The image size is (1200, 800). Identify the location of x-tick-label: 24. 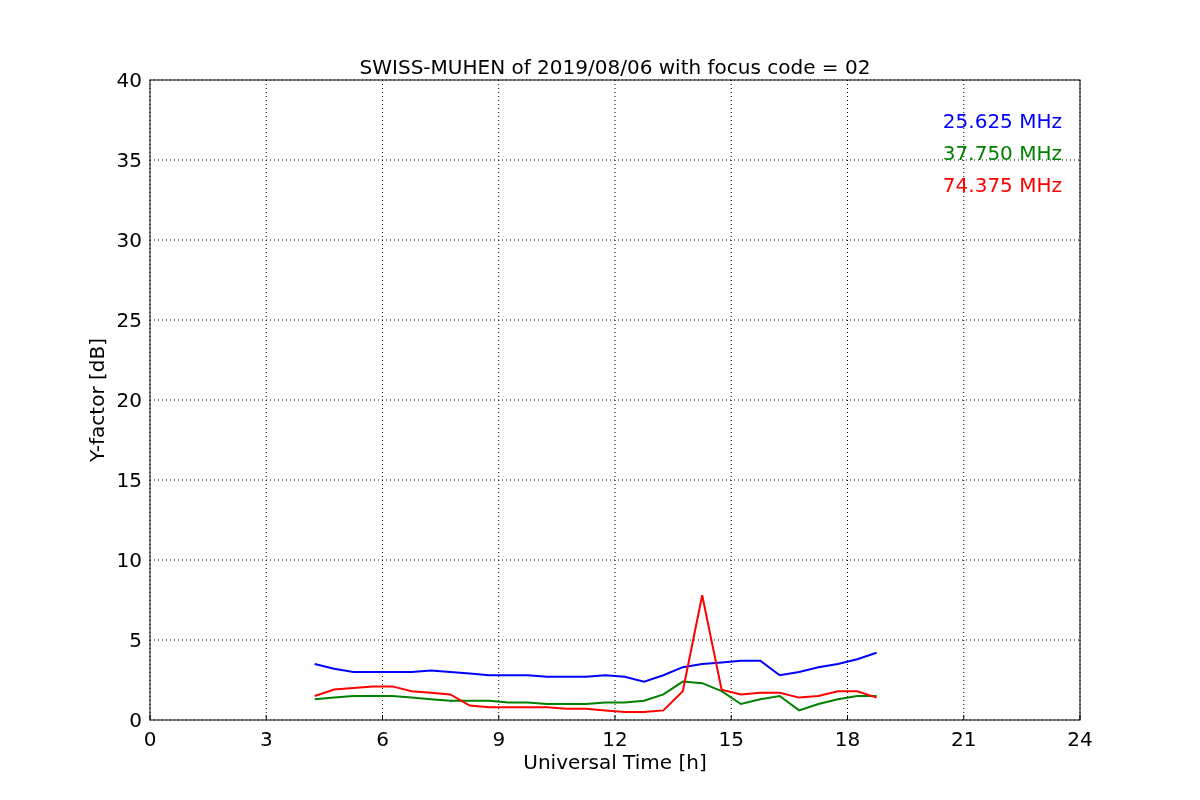
(1080, 739).